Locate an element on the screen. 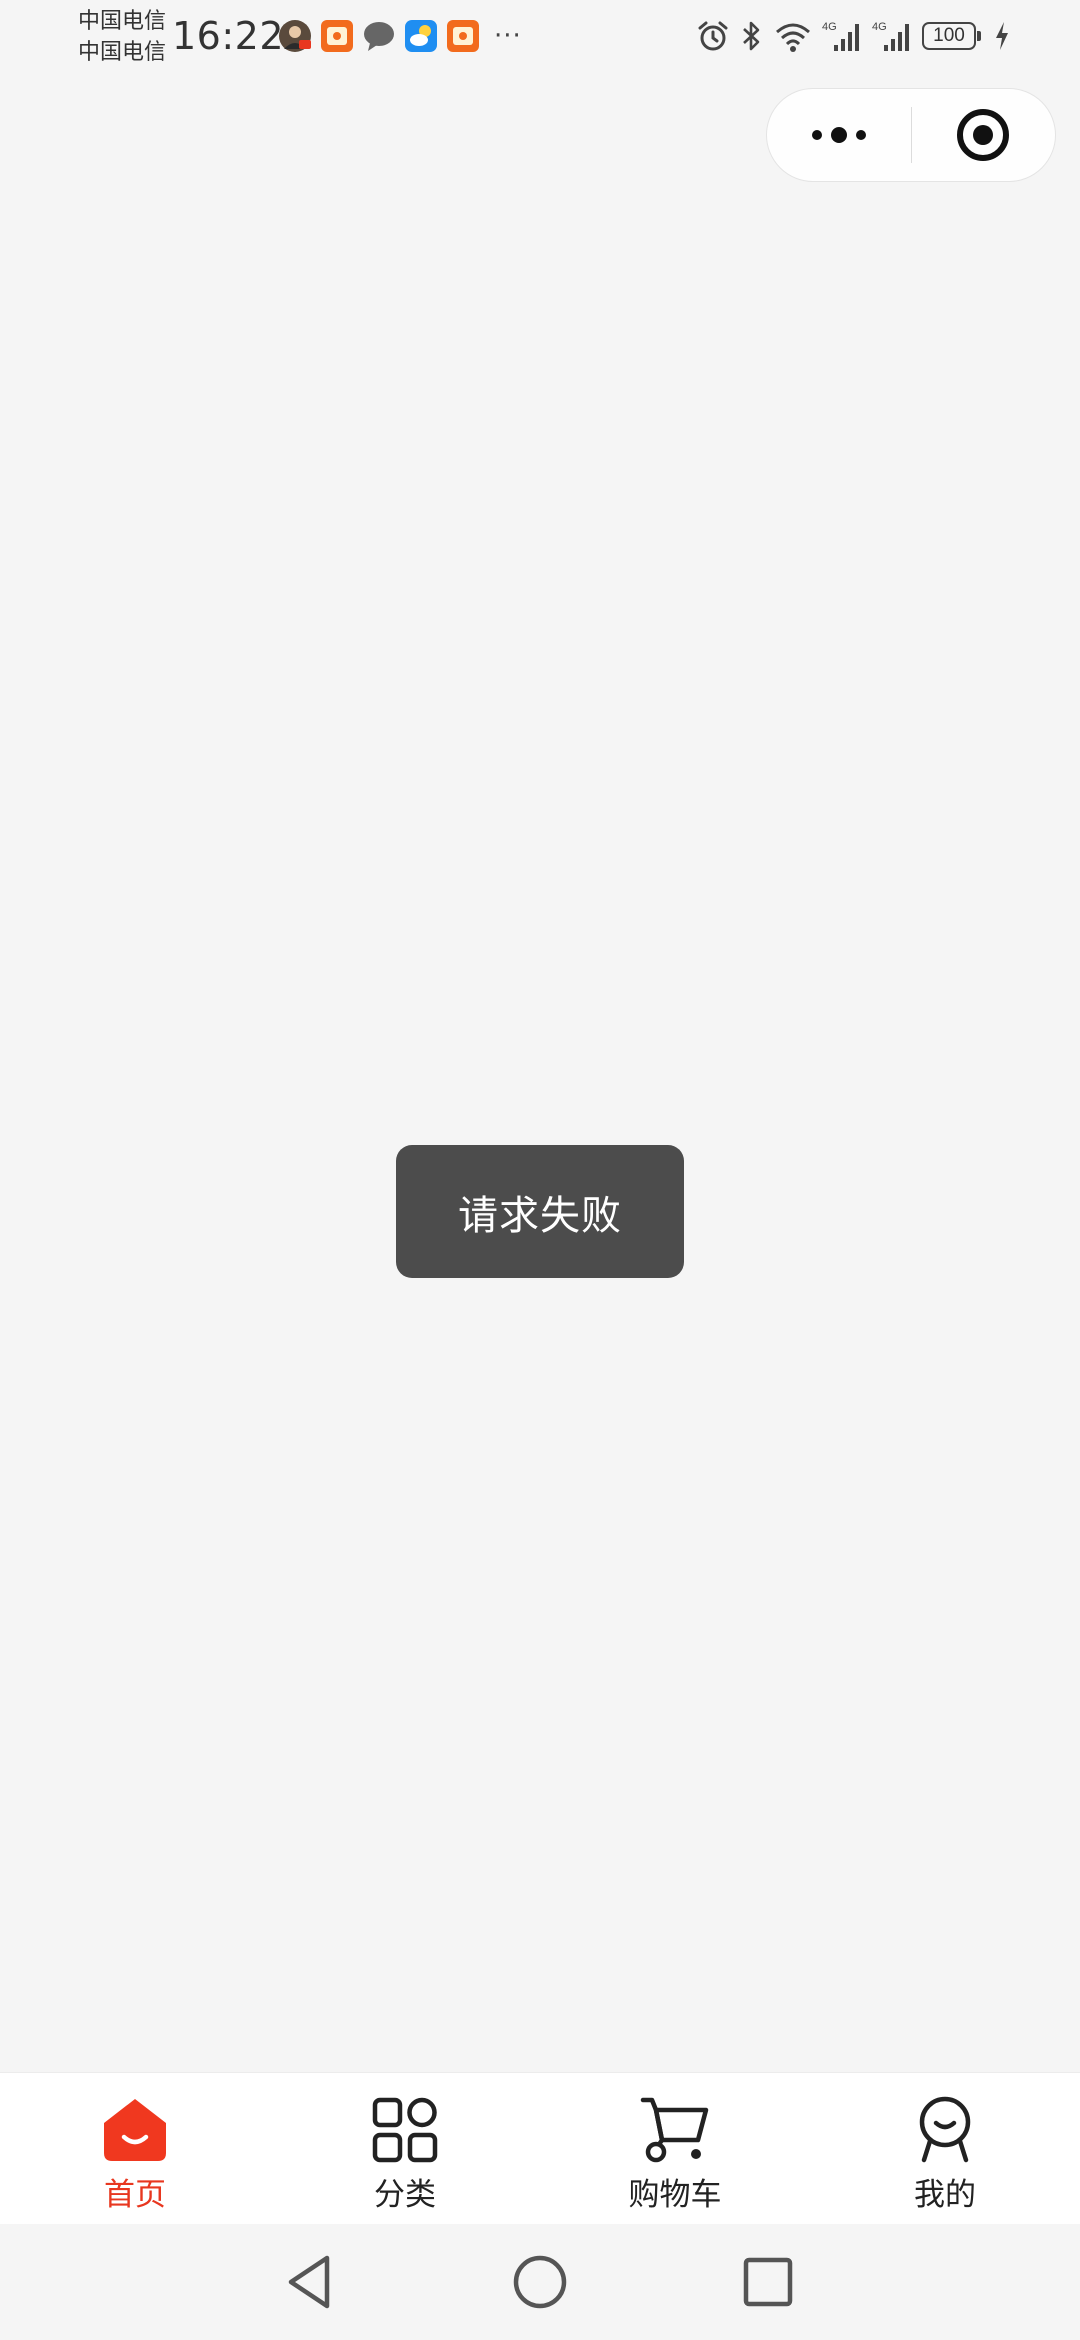 Image resolution: width=1080 pixels, height=2340 pixels. back-button is located at coordinates (310, 2282).